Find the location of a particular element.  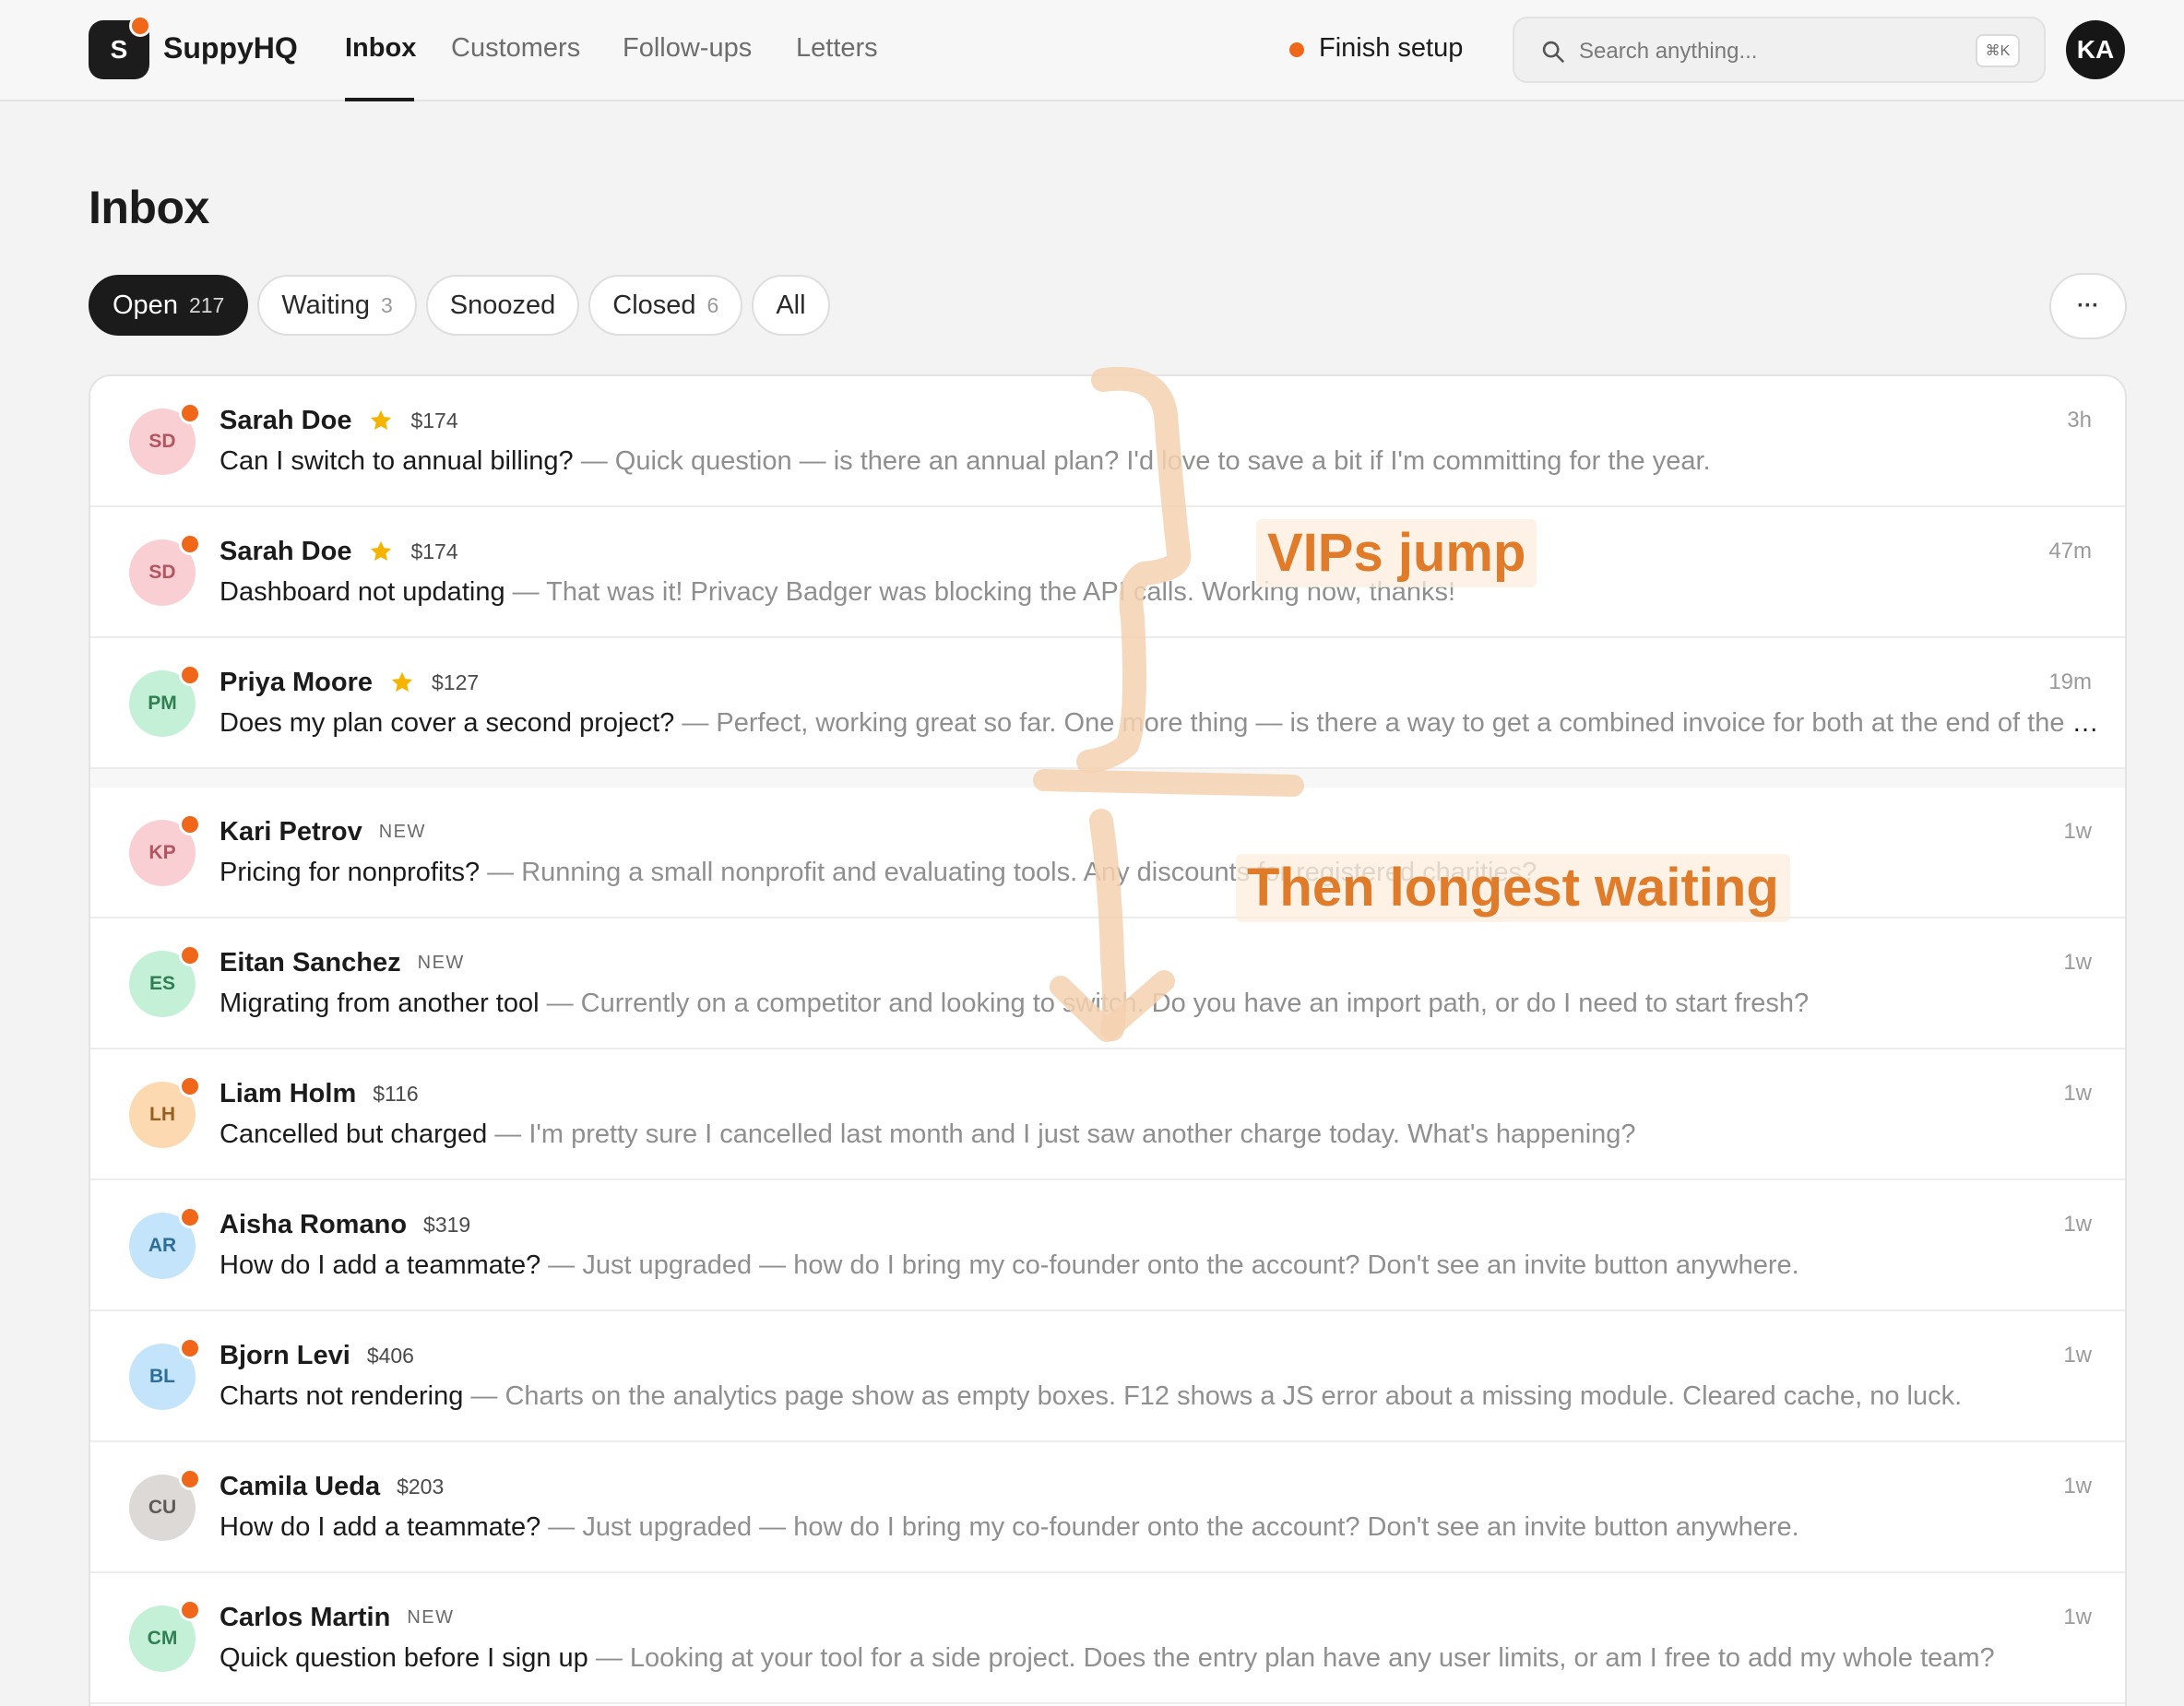

status-filter-tabs: Open 217 Waiting 3 Snoozed Closed 6 All is located at coordinates (459, 305).